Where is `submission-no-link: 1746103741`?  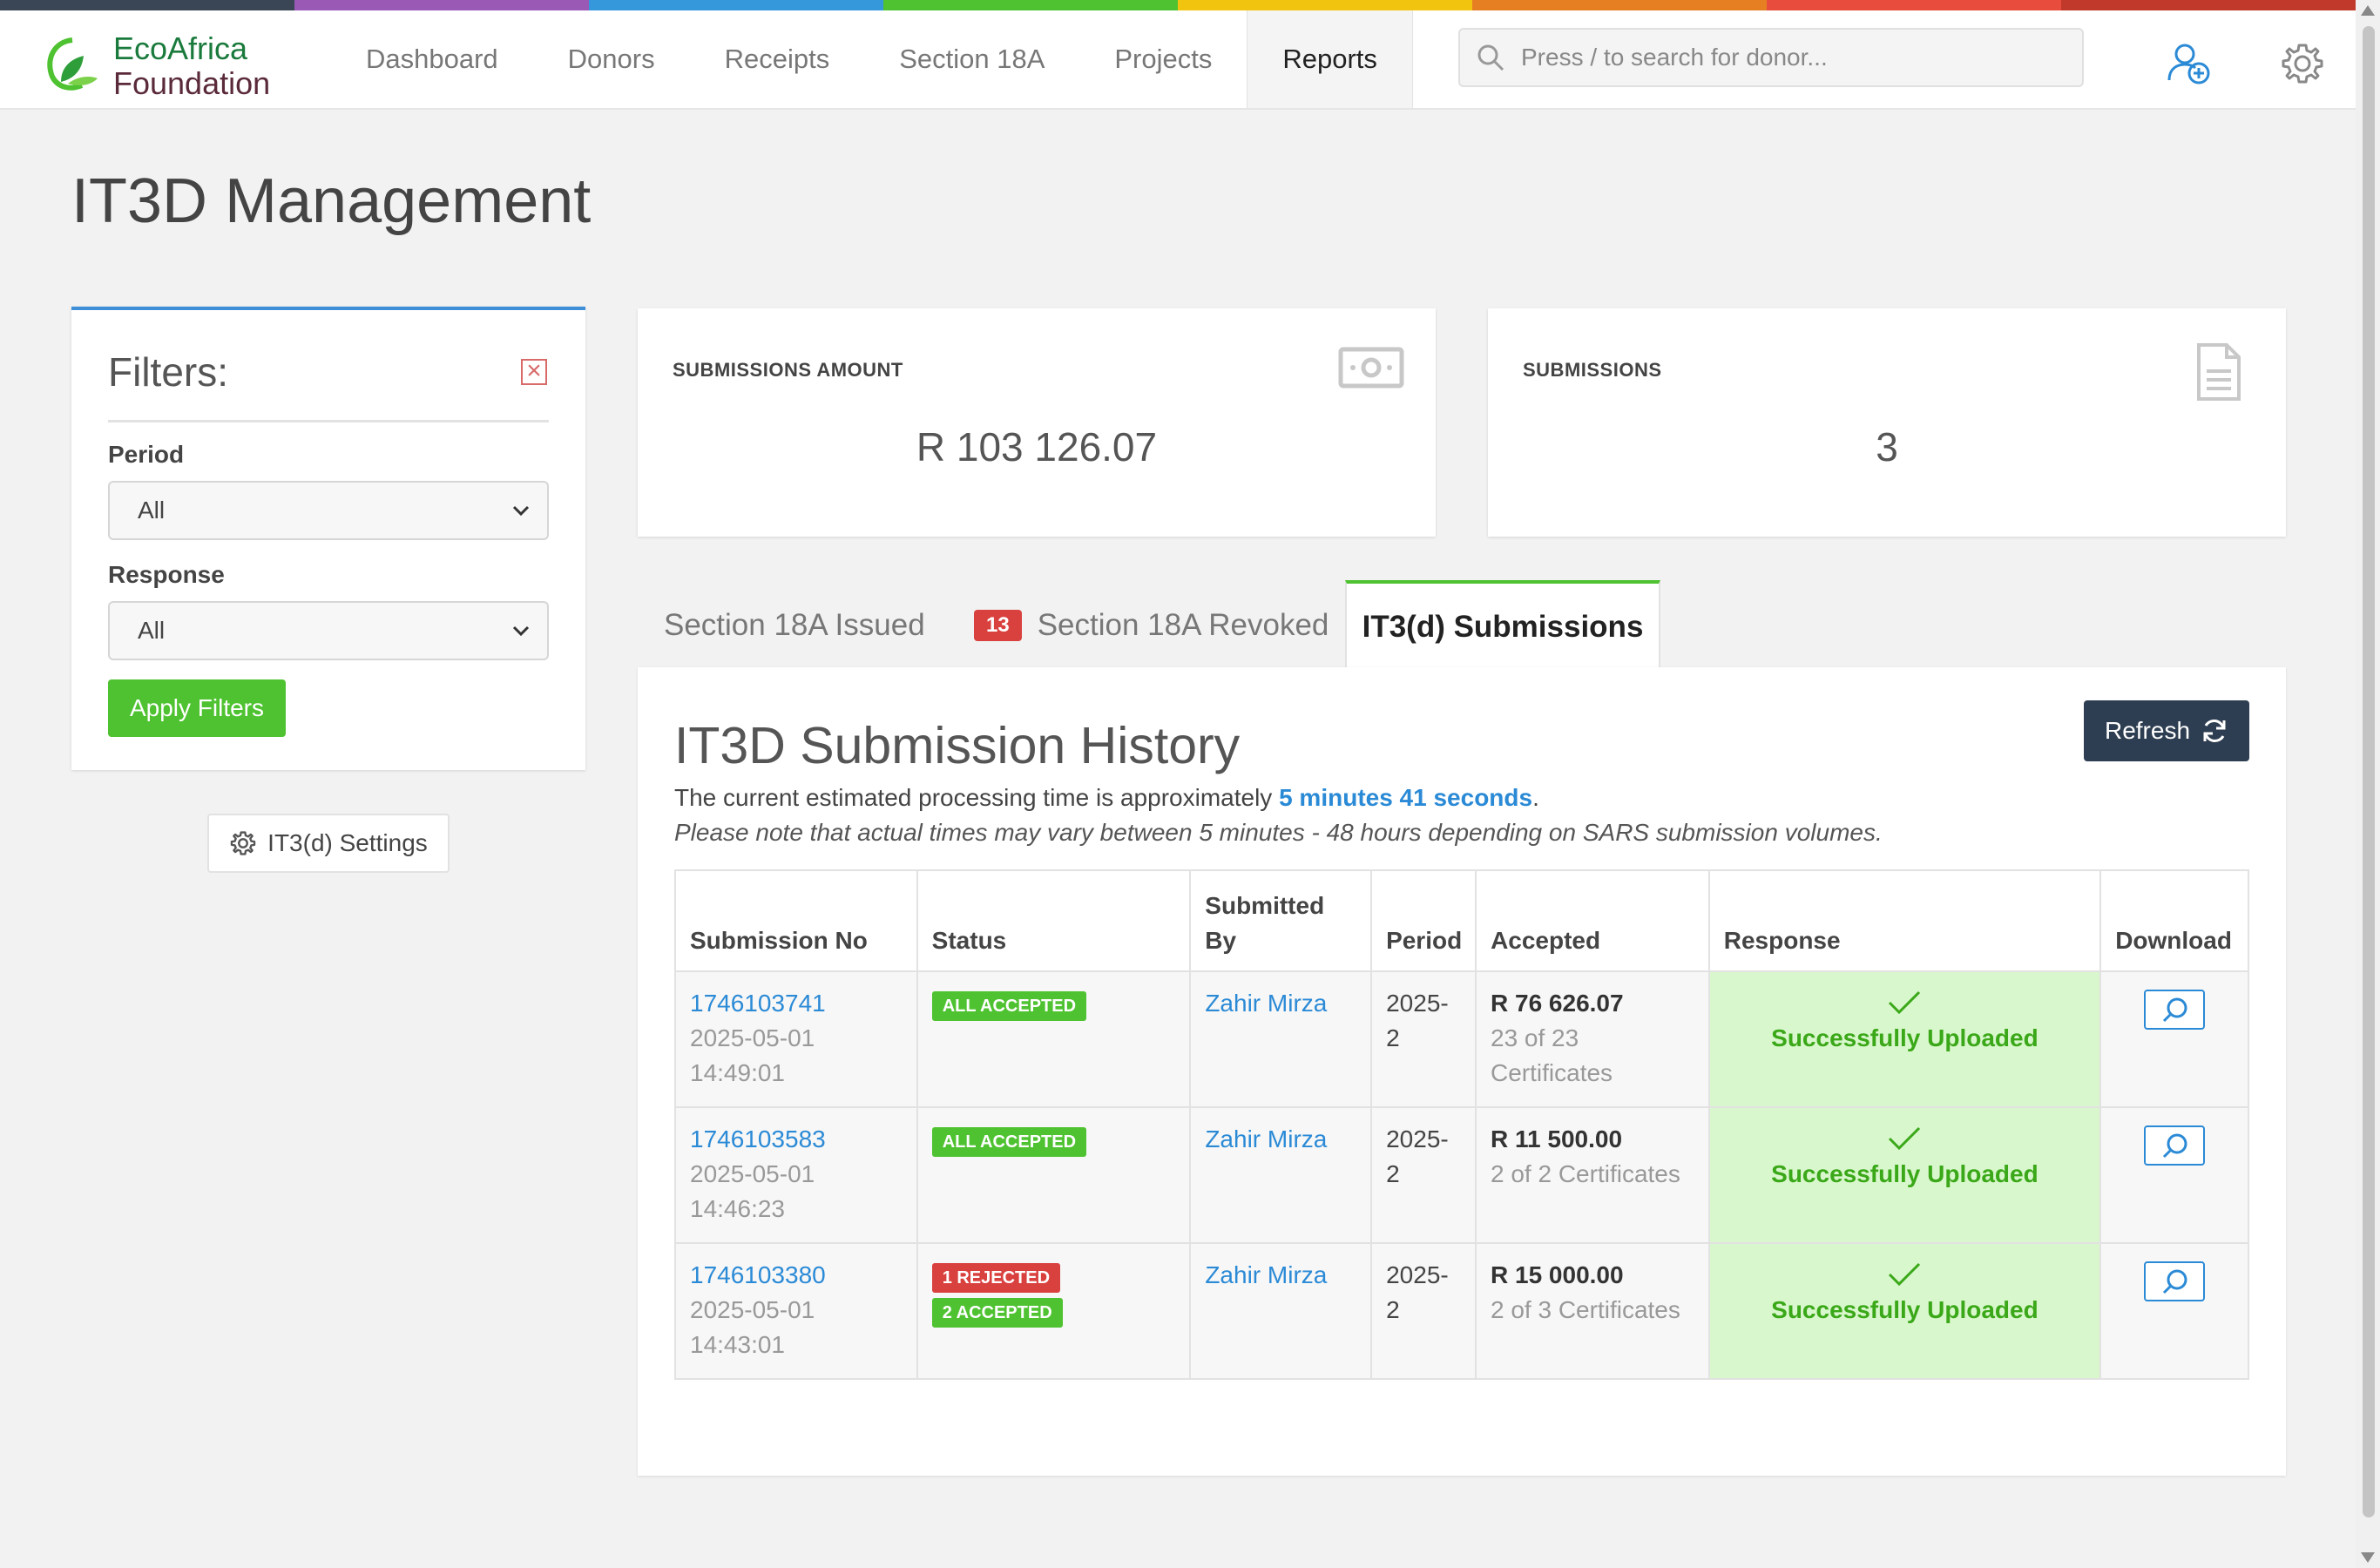 submission-no-link: 1746103741 is located at coordinates (796, 1004).